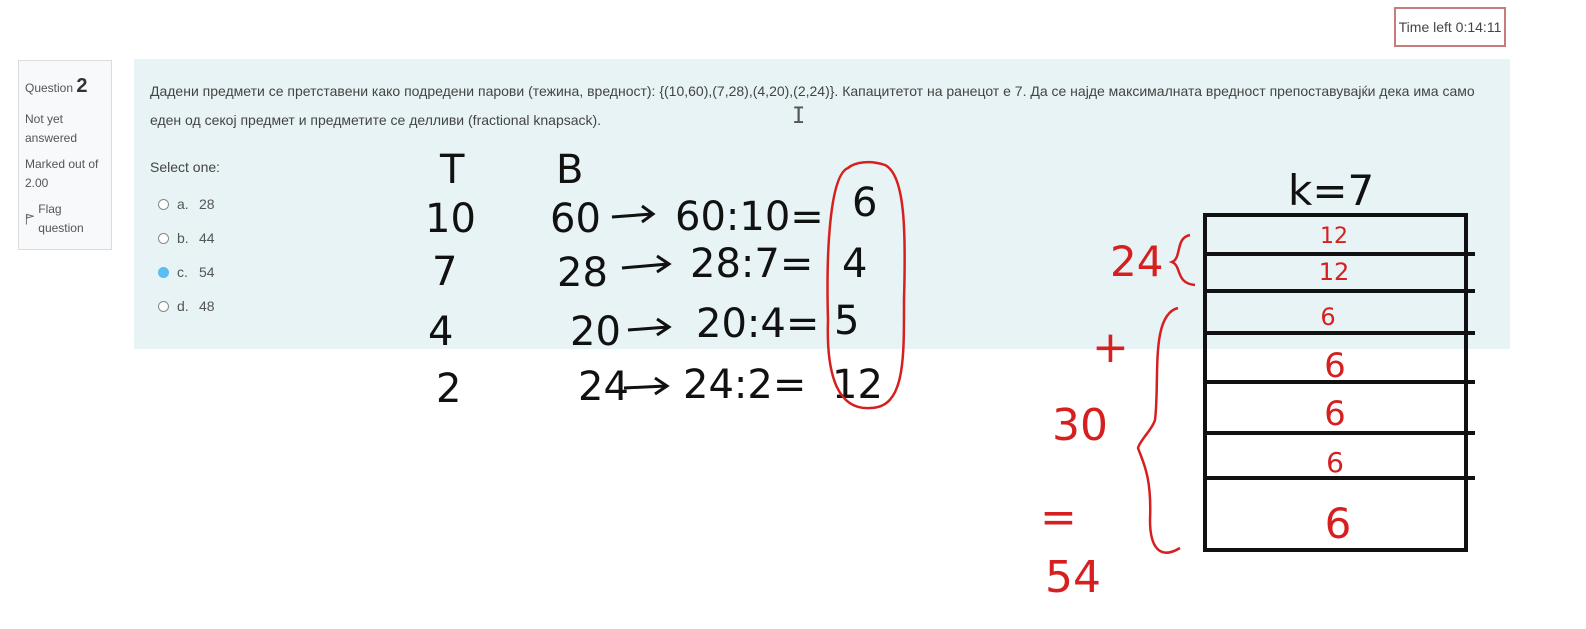  What do you see at coordinates (1058, 517) in the screenshot?
I see `note-equals: =` at bounding box center [1058, 517].